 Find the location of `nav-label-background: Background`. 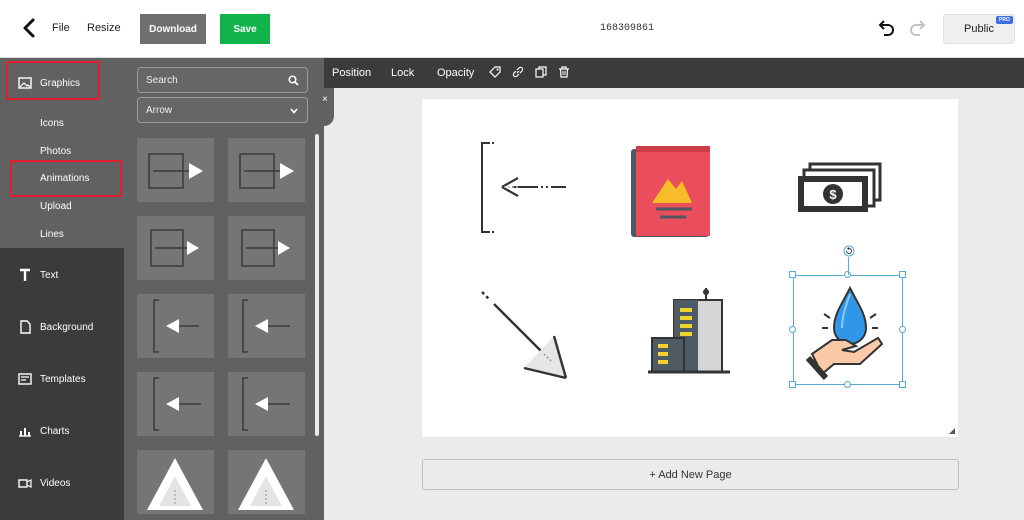

nav-label-background: Background is located at coordinates (67, 327).